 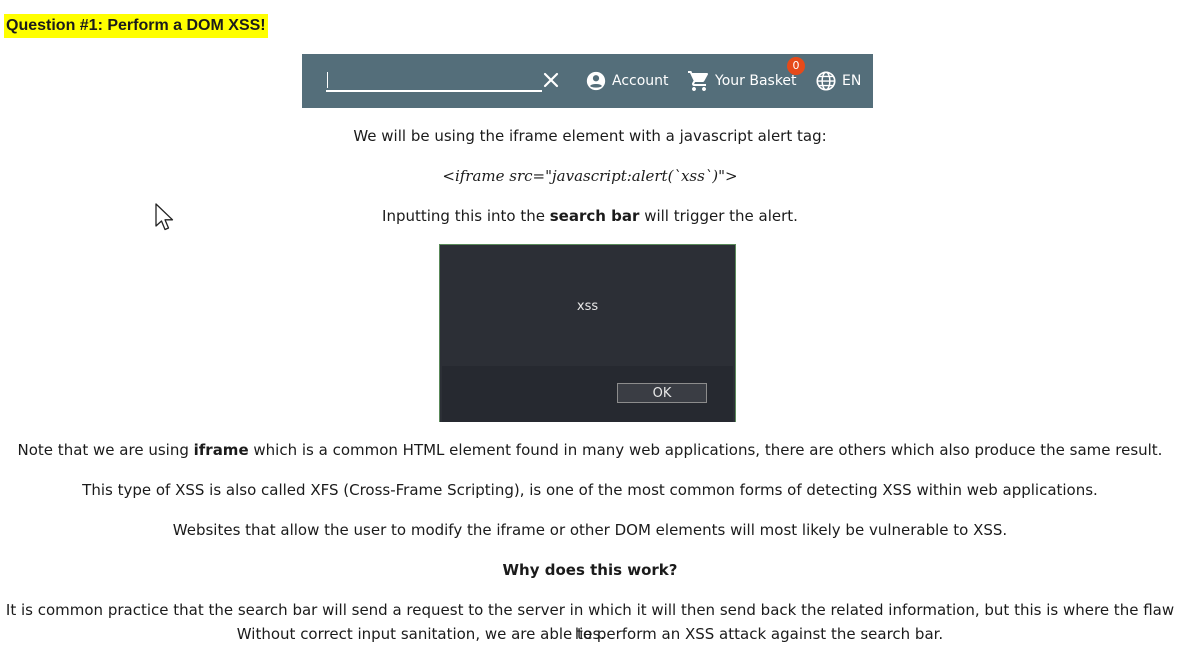 What do you see at coordinates (590, 176) in the screenshot?
I see `payload-code: <iframe src="javascript:alert(`xss`)">` at bounding box center [590, 176].